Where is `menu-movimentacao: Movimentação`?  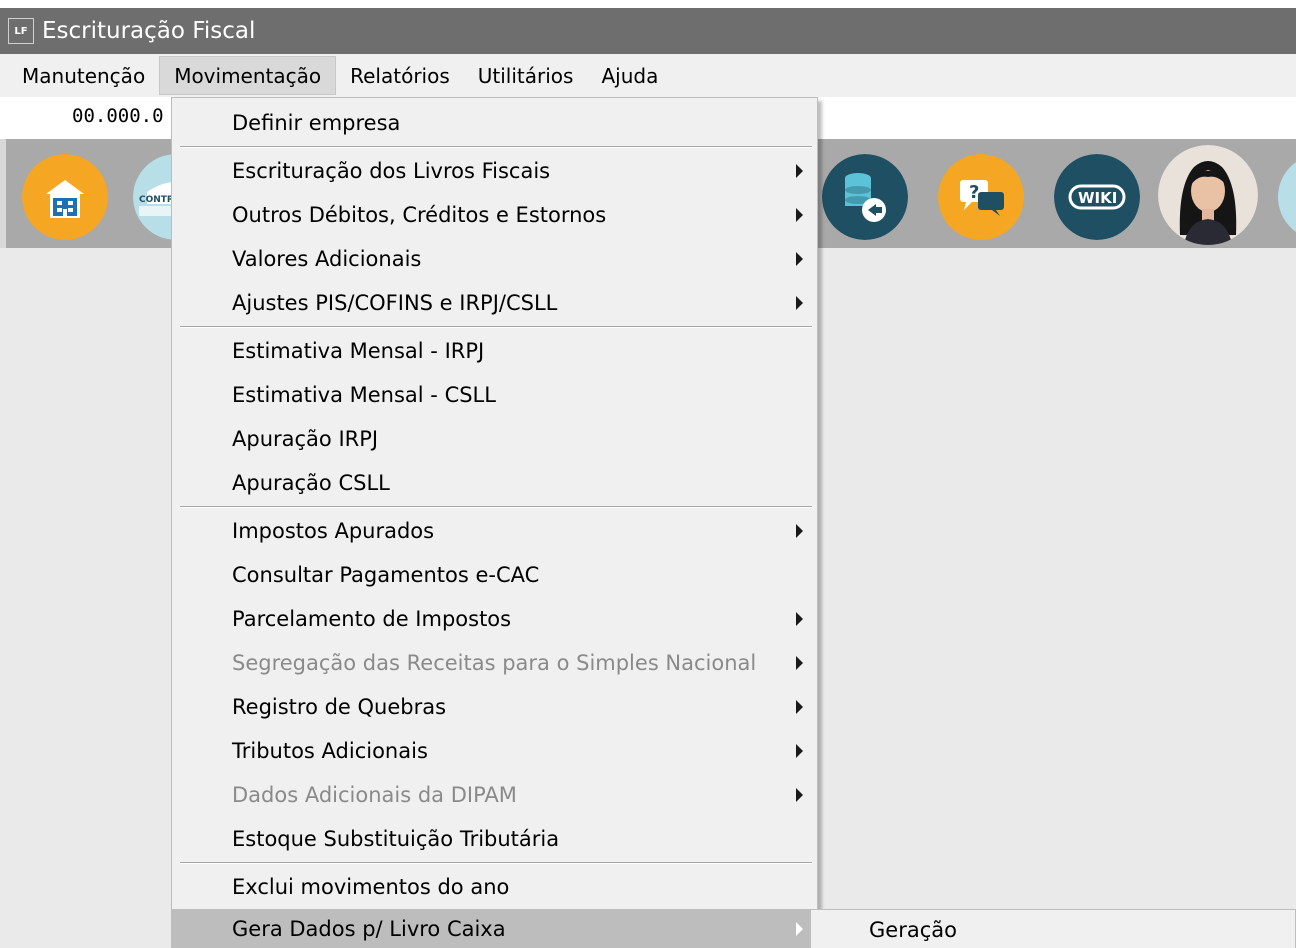
menu-movimentacao: Movimentação is located at coordinates (248, 75).